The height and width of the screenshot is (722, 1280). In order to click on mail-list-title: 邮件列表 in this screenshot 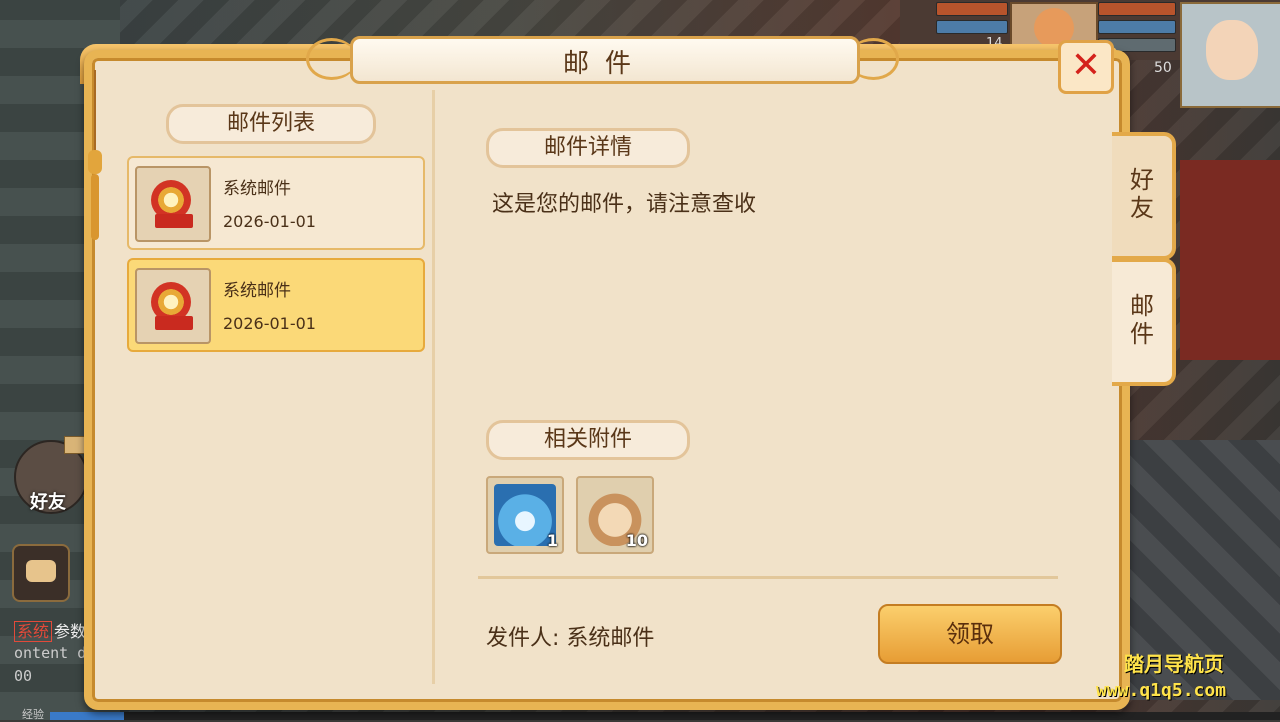, I will do `click(271, 124)`.